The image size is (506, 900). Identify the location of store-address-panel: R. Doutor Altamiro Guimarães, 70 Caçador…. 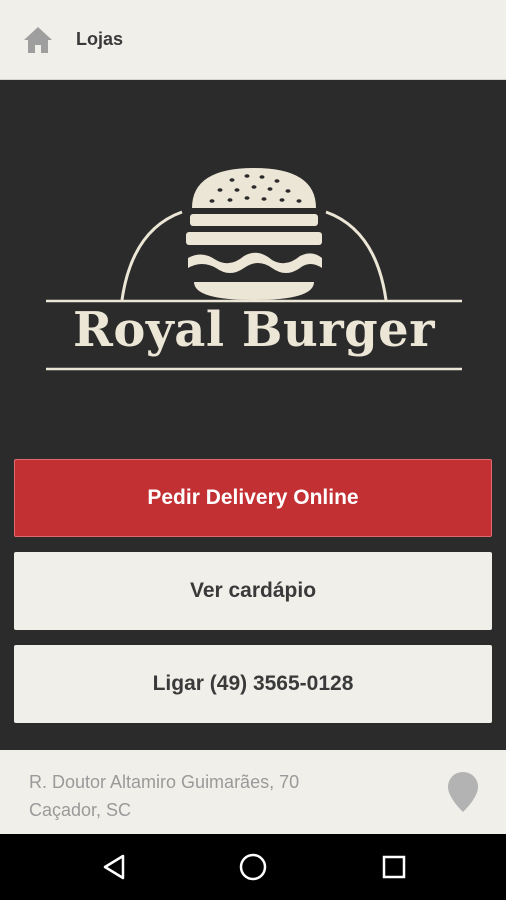
(253, 792).